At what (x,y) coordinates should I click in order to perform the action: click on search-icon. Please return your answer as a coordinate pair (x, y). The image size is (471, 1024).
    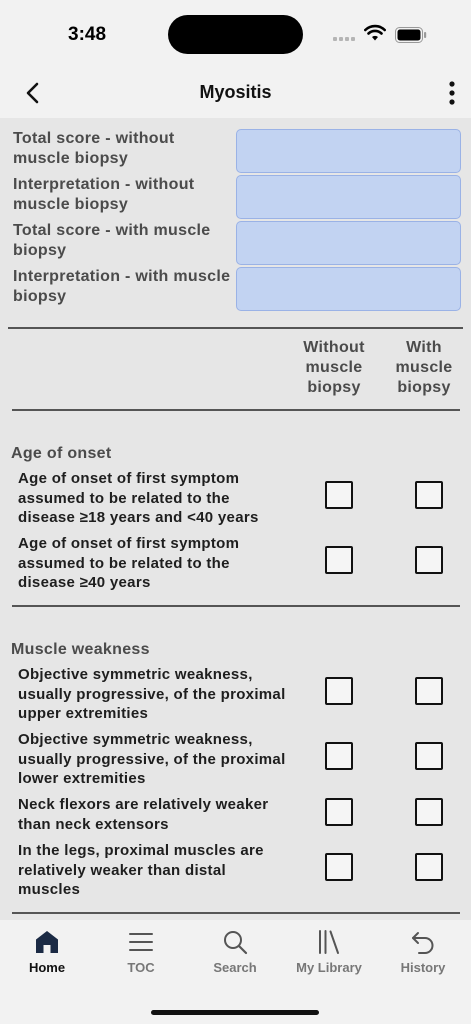
    Looking at the image, I should click on (236, 943).